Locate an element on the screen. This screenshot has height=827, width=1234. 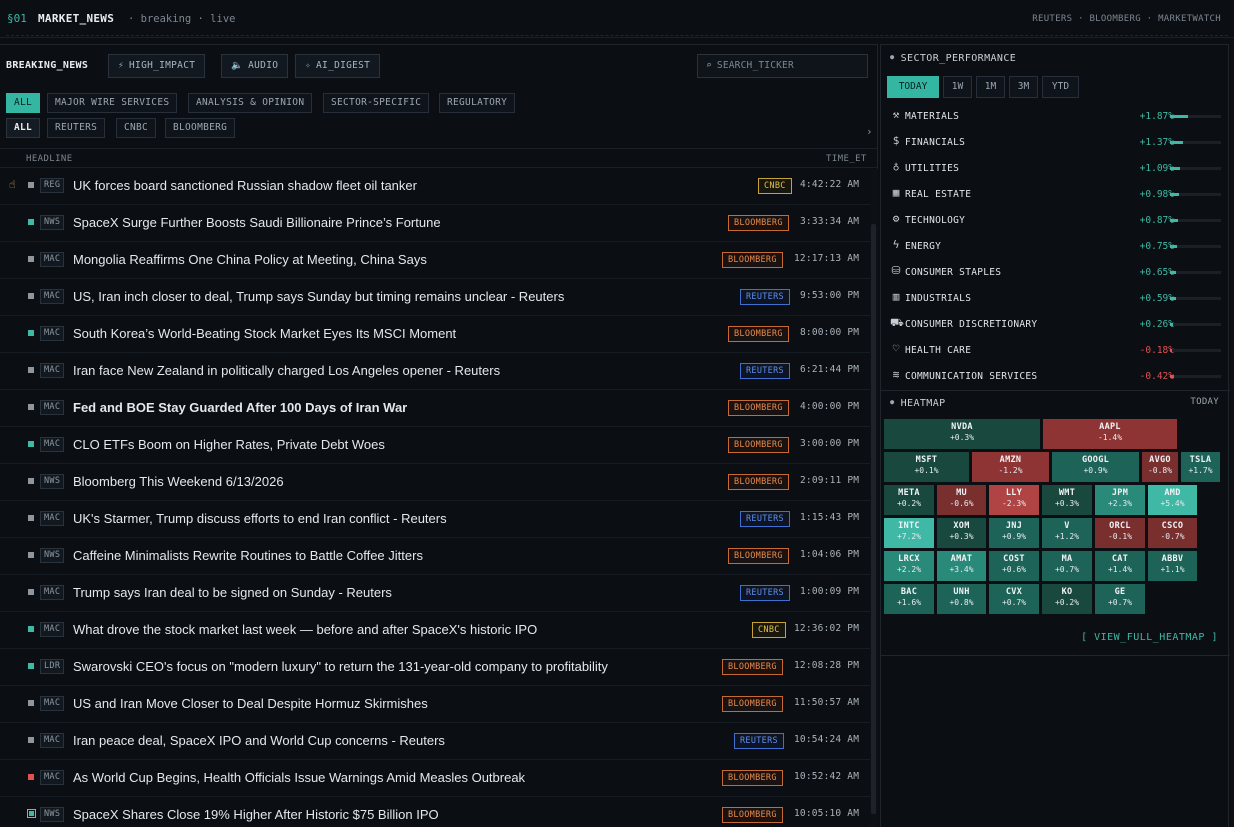
heatmap-tile: INTC +7.2% is located at coordinates (909, 533).